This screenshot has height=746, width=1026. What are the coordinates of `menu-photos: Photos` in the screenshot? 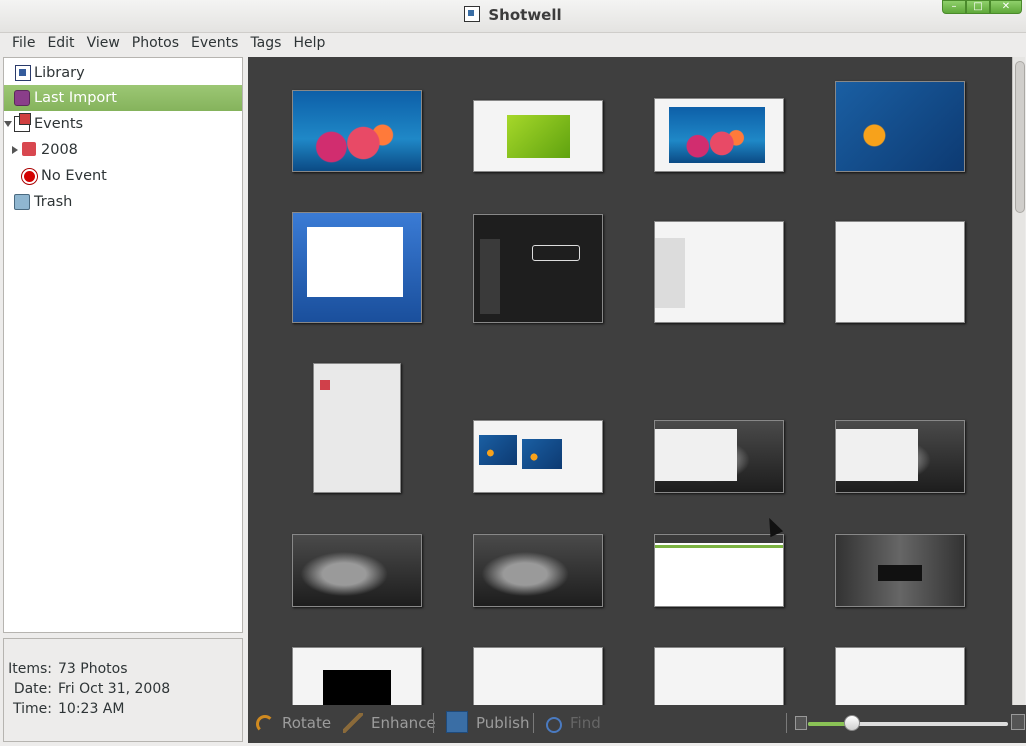 It's located at (155, 44).